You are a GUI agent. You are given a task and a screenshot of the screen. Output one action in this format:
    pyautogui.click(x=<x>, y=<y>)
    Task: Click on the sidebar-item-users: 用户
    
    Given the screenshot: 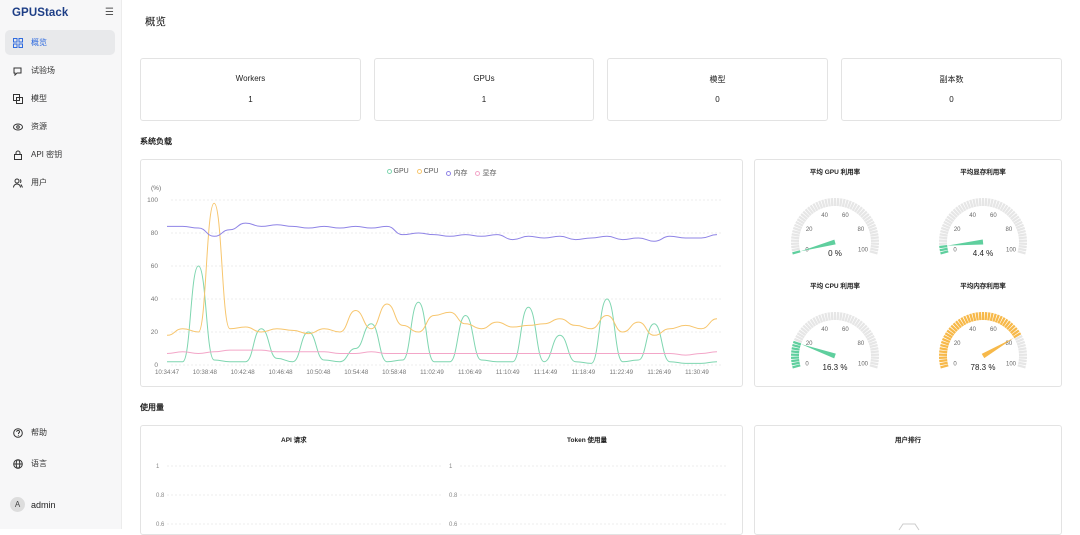 What is the action you would take?
    pyautogui.click(x=60, y=182)
    